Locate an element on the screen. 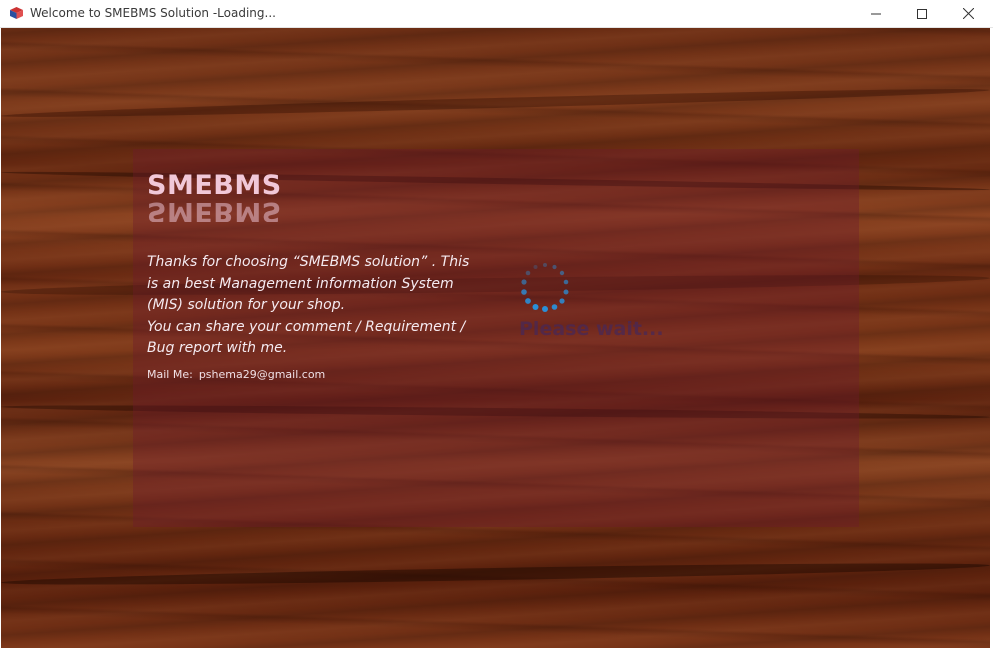 The width and height of the screenshot is (993, 650). mail-address: pshema29@gmail.com is located at coordinates (262, 374).